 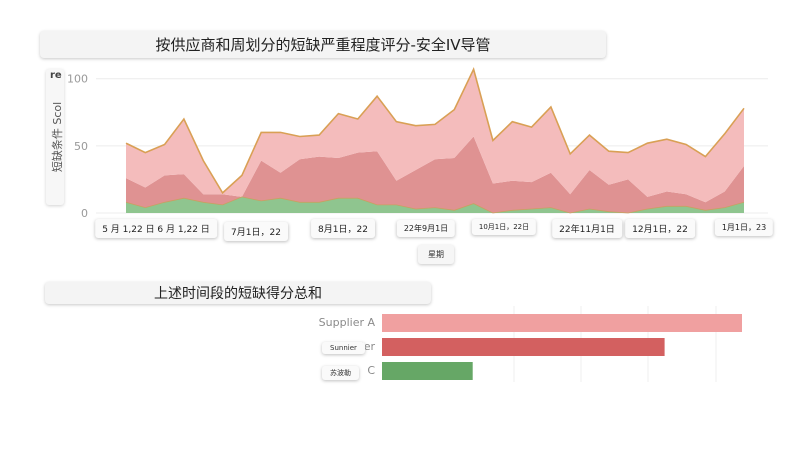 I want to click on bar-chart, so click(x=562, y=344).